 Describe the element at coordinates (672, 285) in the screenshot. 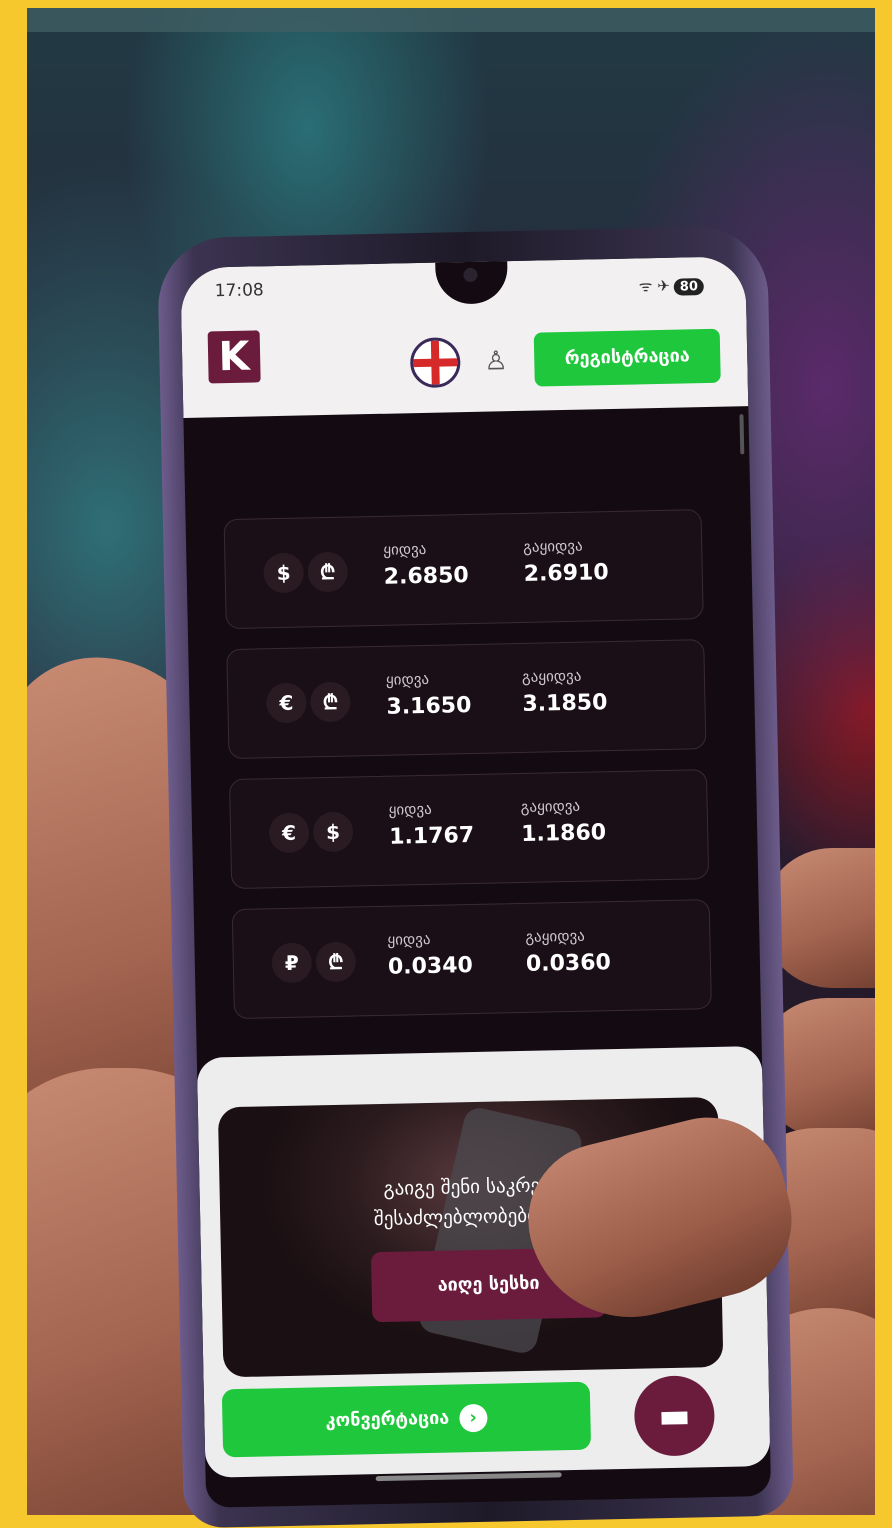

I see `status-icons: ᯤ ✈ 80` at that location.